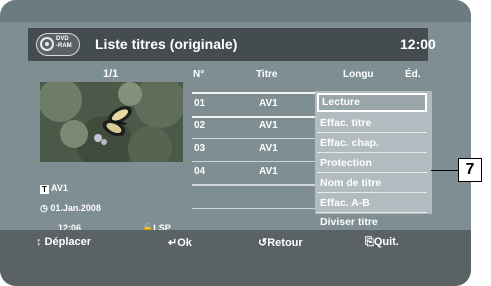  Describe the element at coordinates (111, 74) in the screenshot. I see `page-counter: 1/1` at that location.